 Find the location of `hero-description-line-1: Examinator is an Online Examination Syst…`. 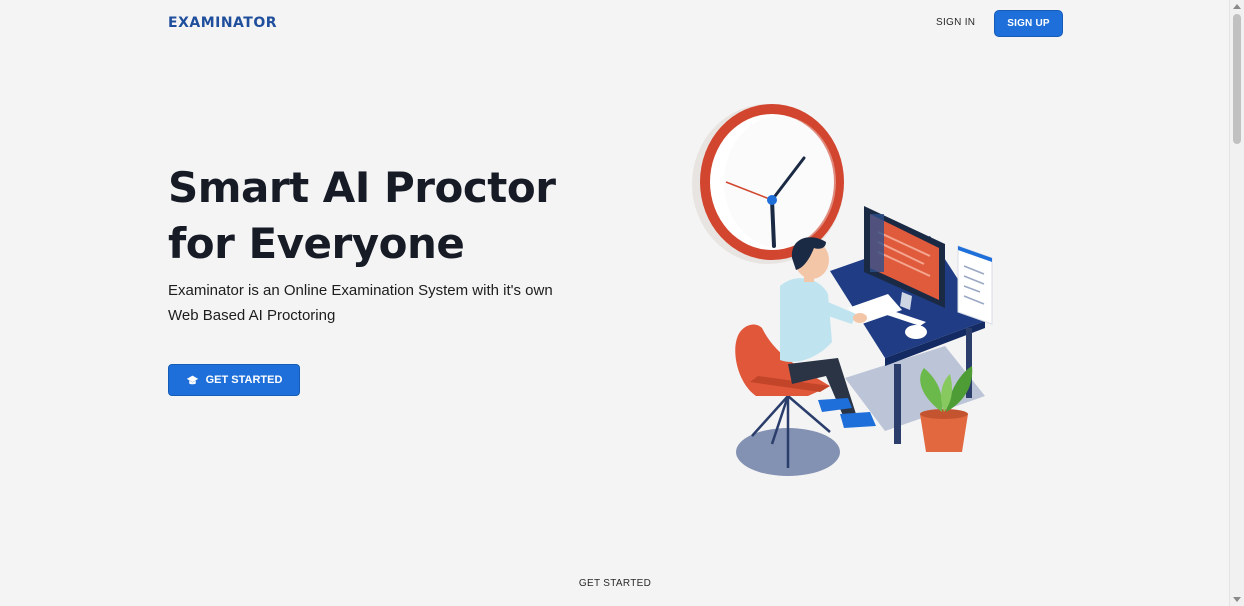

hero-description-line-1: Examinator is an Online Examination Syst… is located at coordinates (360, 290).